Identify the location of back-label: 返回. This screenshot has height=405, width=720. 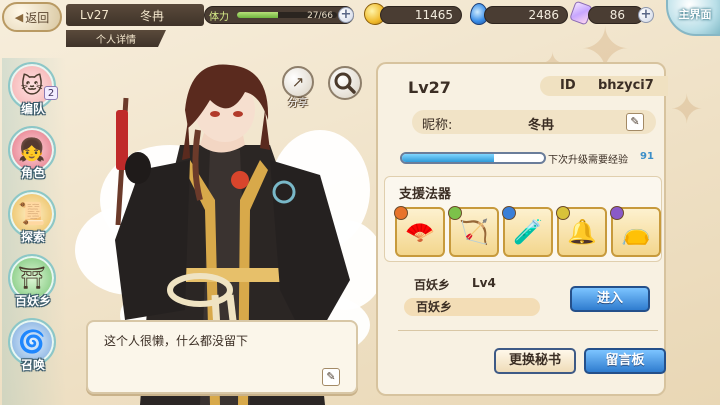
(37, 17).